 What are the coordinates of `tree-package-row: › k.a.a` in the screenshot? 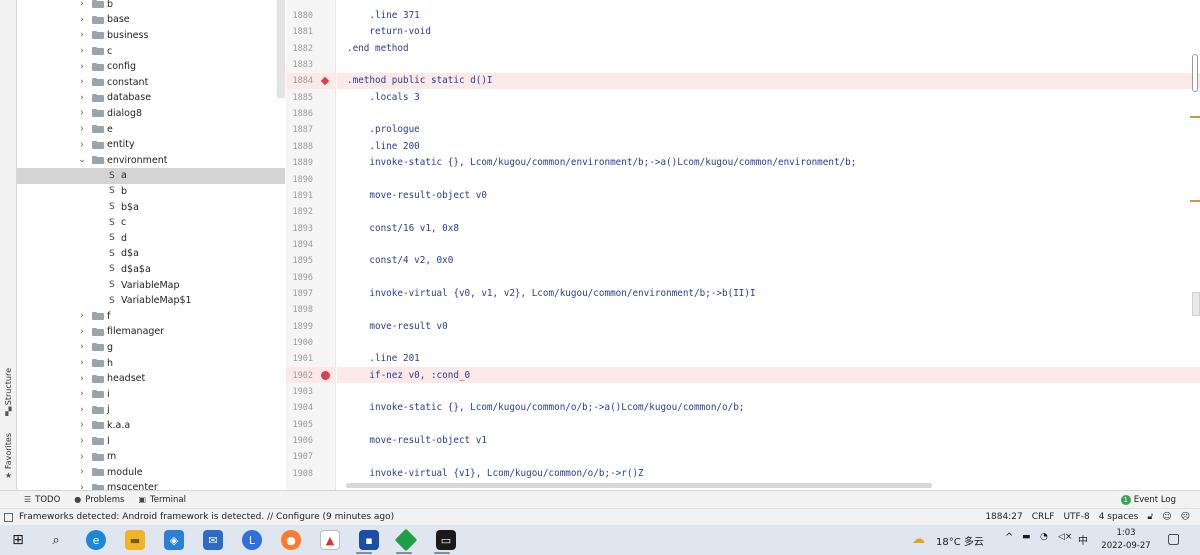 It's located at (151, 426).